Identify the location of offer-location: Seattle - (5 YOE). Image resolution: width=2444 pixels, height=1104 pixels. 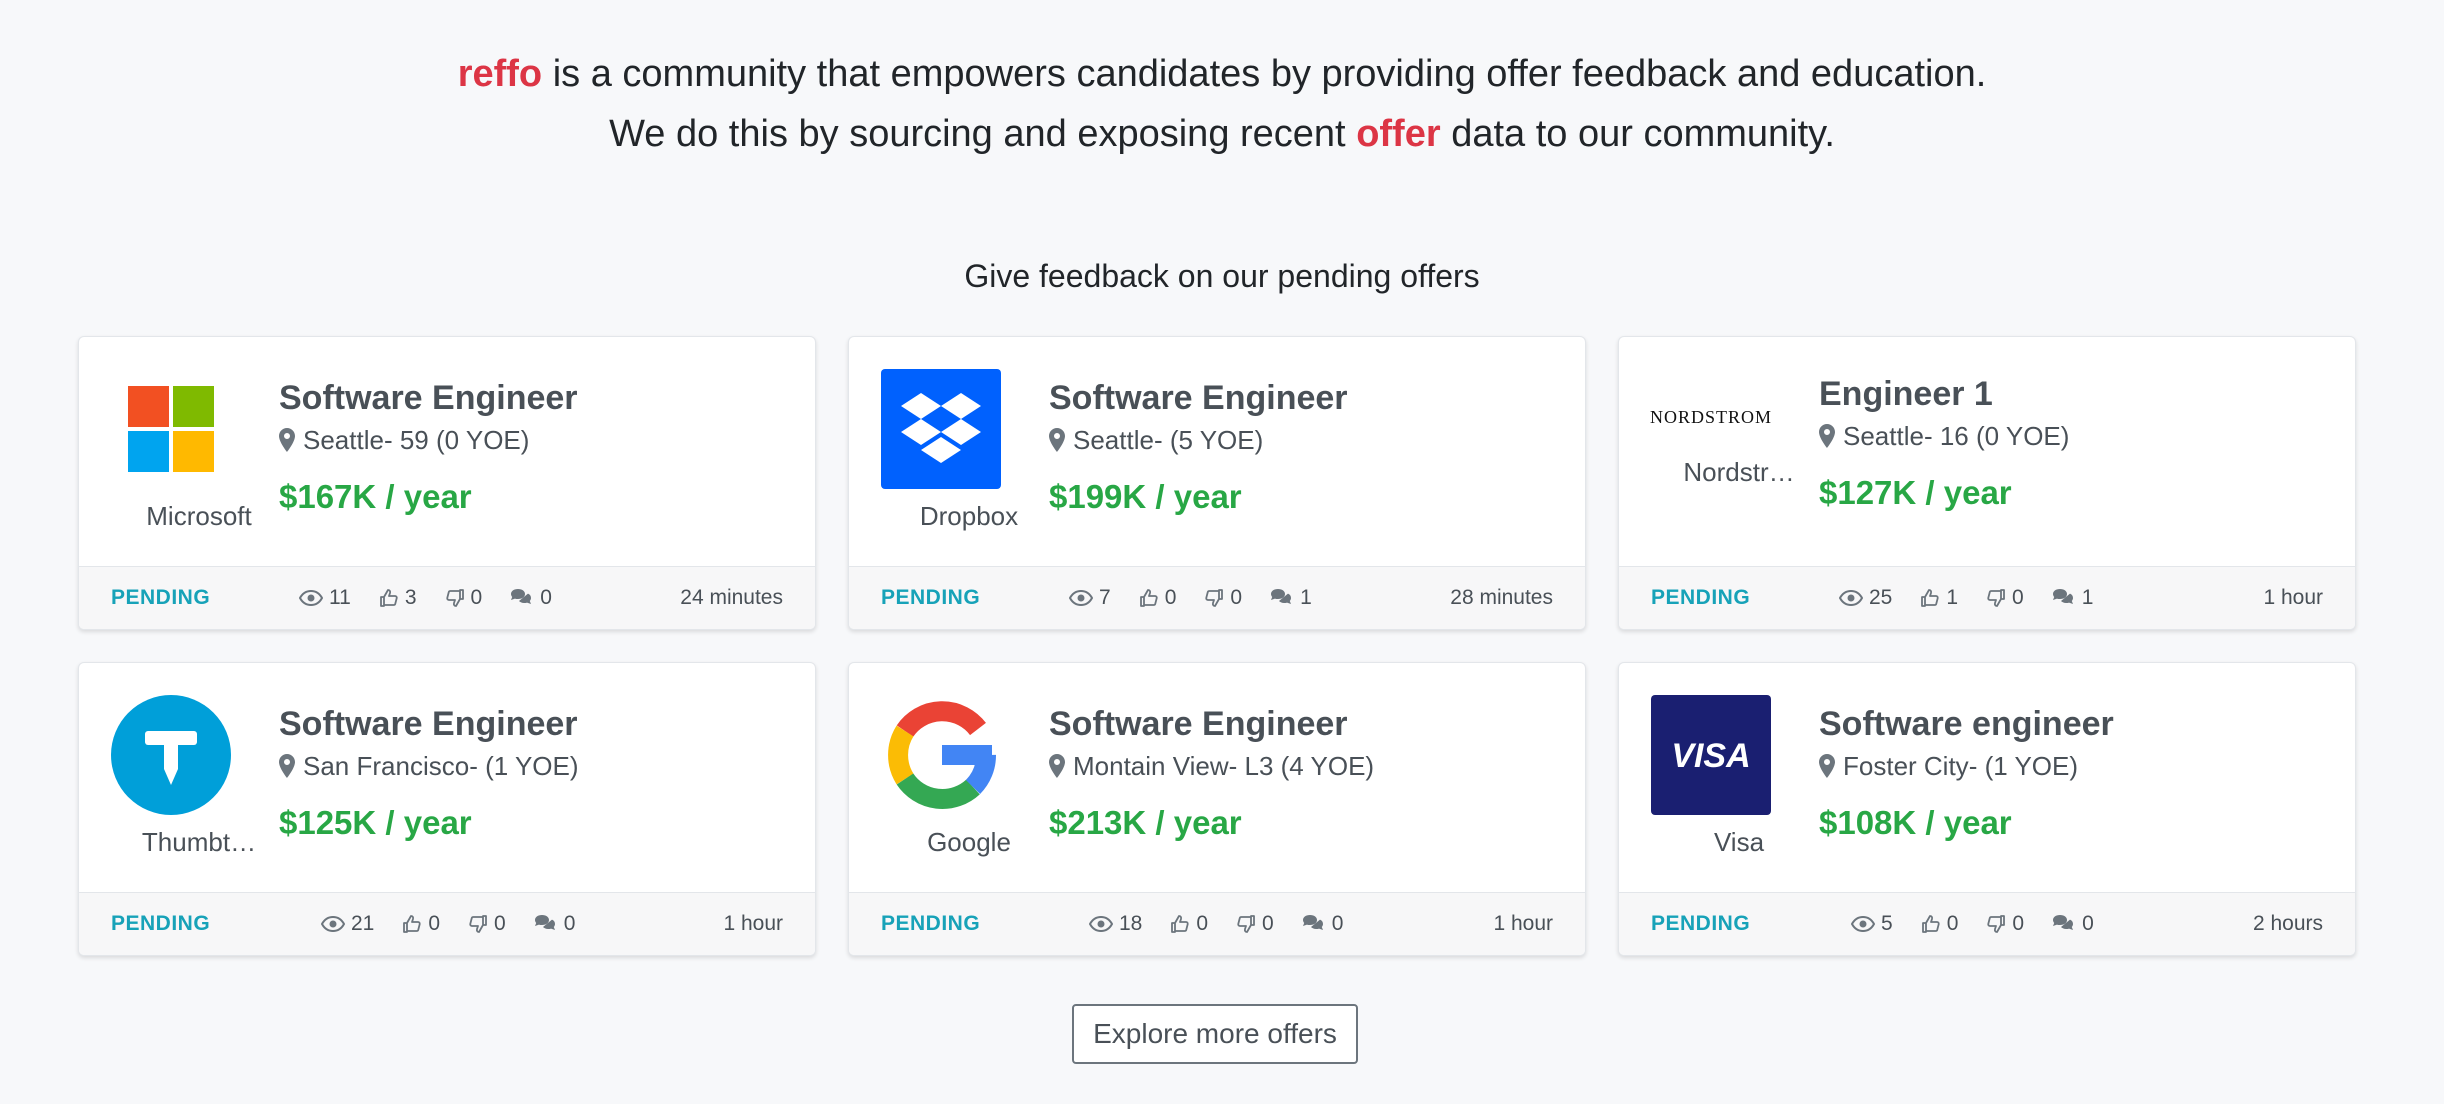
(1198, 440).